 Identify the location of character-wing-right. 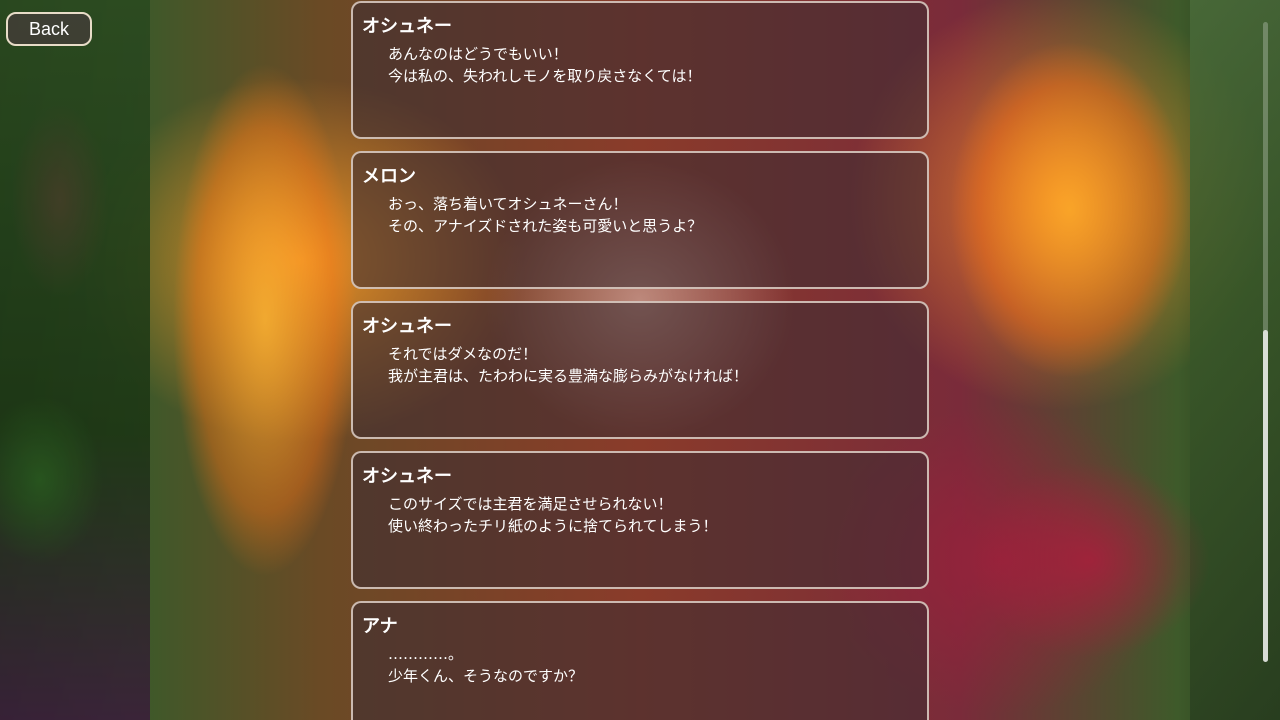
(1070, 210).